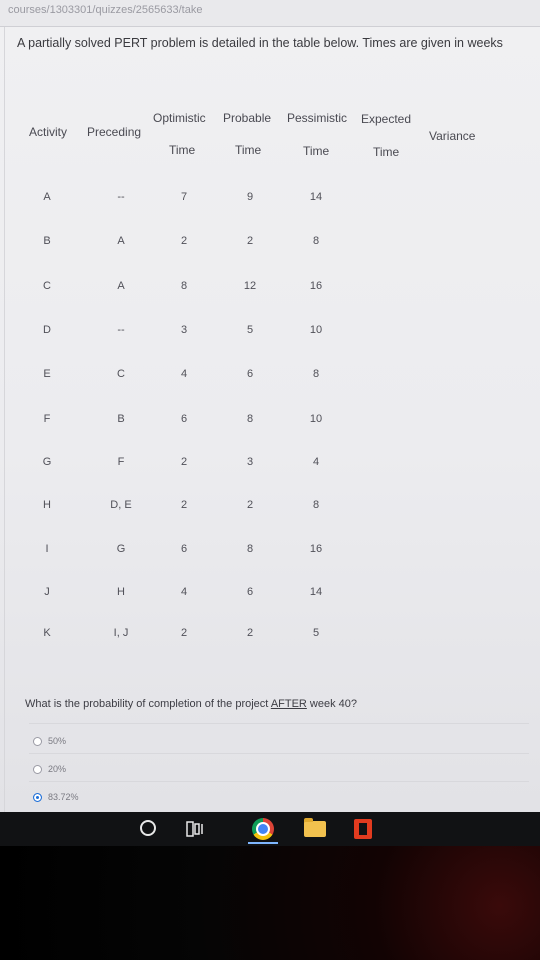 The height and width of the screenshot is (960, 540). Describe the element at coordinates (148, 828) in the screenshot. I see `cortana-icon` at that location.